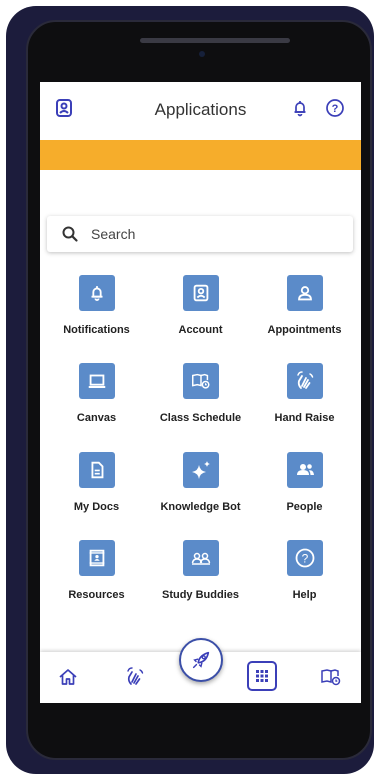 This screenshot has height=778, width=376. I want to click on device-camera, so click(202, 54).